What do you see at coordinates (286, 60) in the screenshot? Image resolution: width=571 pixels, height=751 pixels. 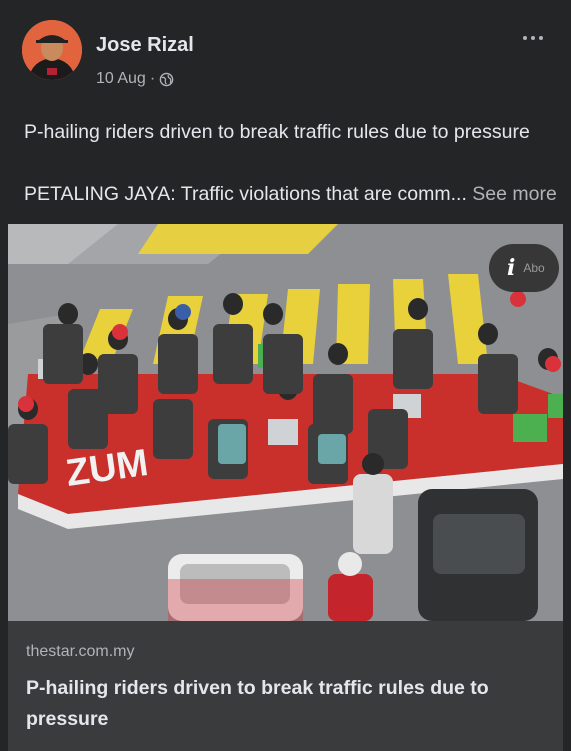 I see `post-header: Jose Rizal 10 Aug ·` at bounding box center [286, 60].